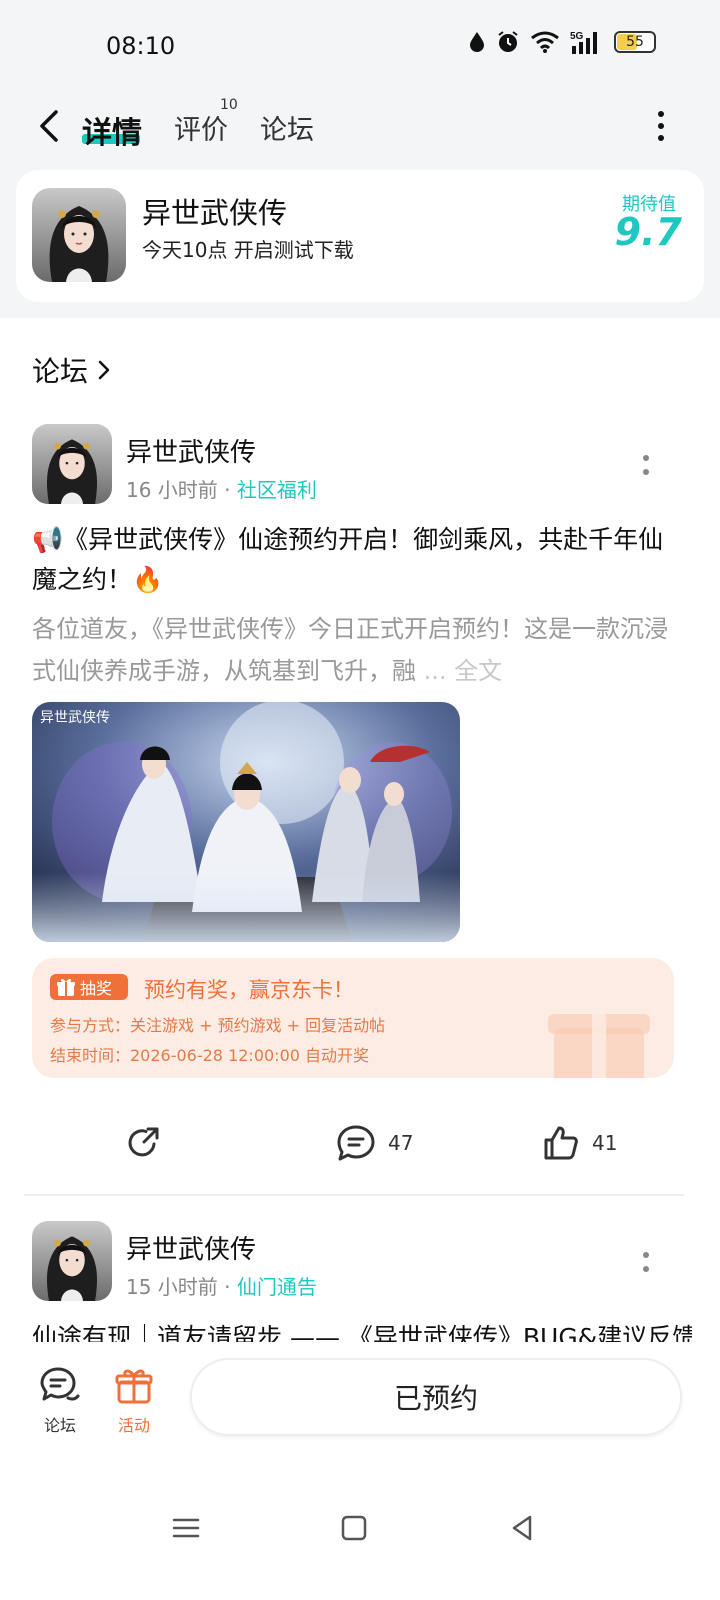 This screenshot has width=720, height=1600. Describe the element at coordinates (96, 988) in the screenshot. I see `lottery-badge-label: 抽奖` at that location.